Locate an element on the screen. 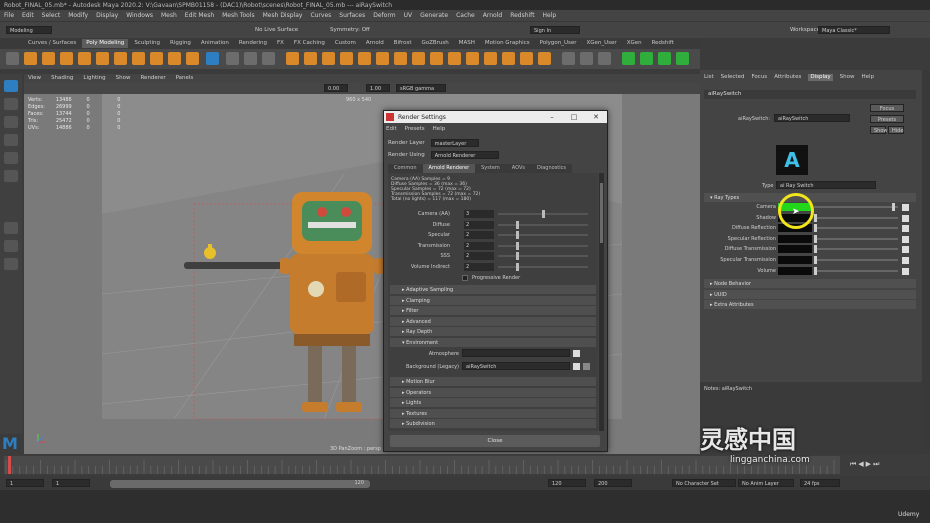 The height and width of the screenshot is (523, 930). shelf-tab: Poly Modeling is located at coordinates (105, 43).